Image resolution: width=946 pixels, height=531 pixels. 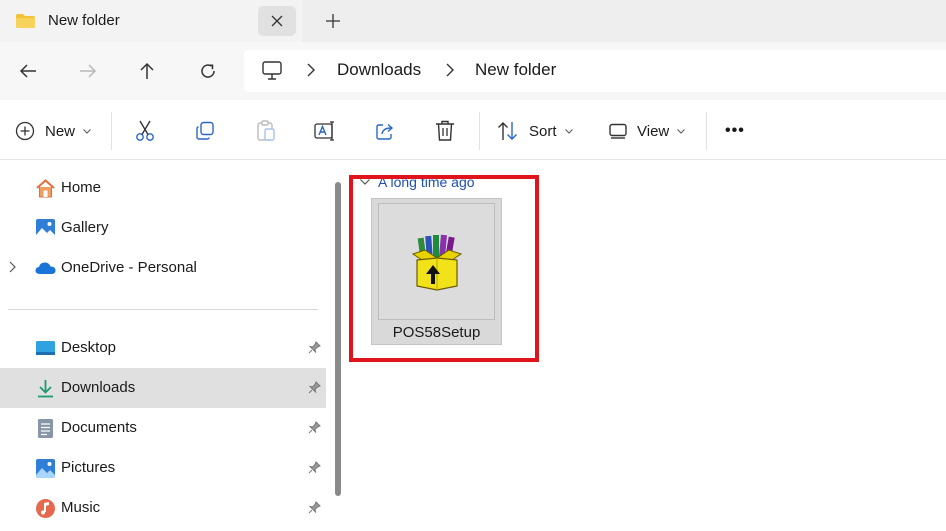 I want to click on arrow-up-icon, so click(x=147, y=70).